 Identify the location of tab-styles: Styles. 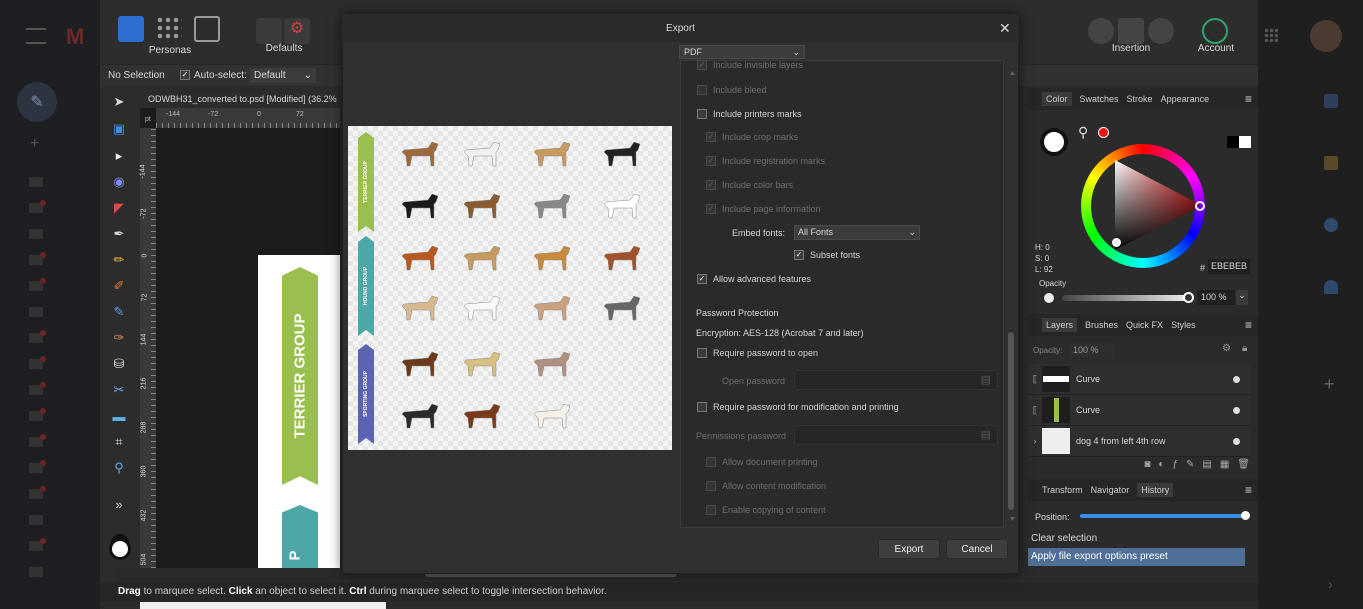
(1183, 325).